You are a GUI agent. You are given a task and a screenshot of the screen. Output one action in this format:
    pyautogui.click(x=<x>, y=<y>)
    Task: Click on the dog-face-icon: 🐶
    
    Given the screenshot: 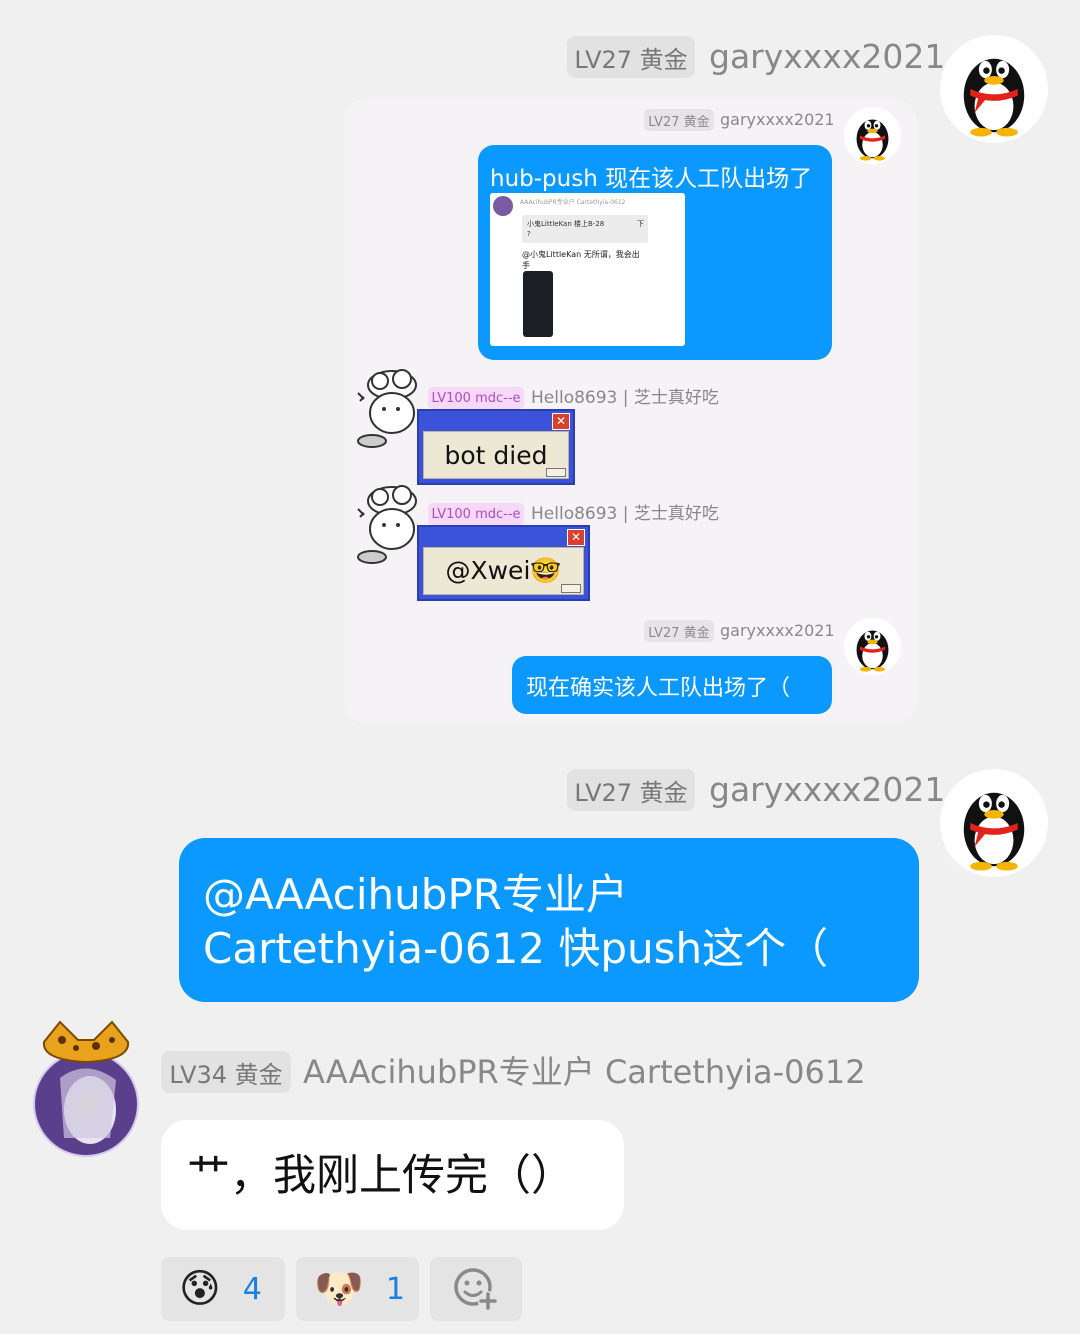 What is the action you would take?
    pyautogui.click(x=339, y=1289)
    